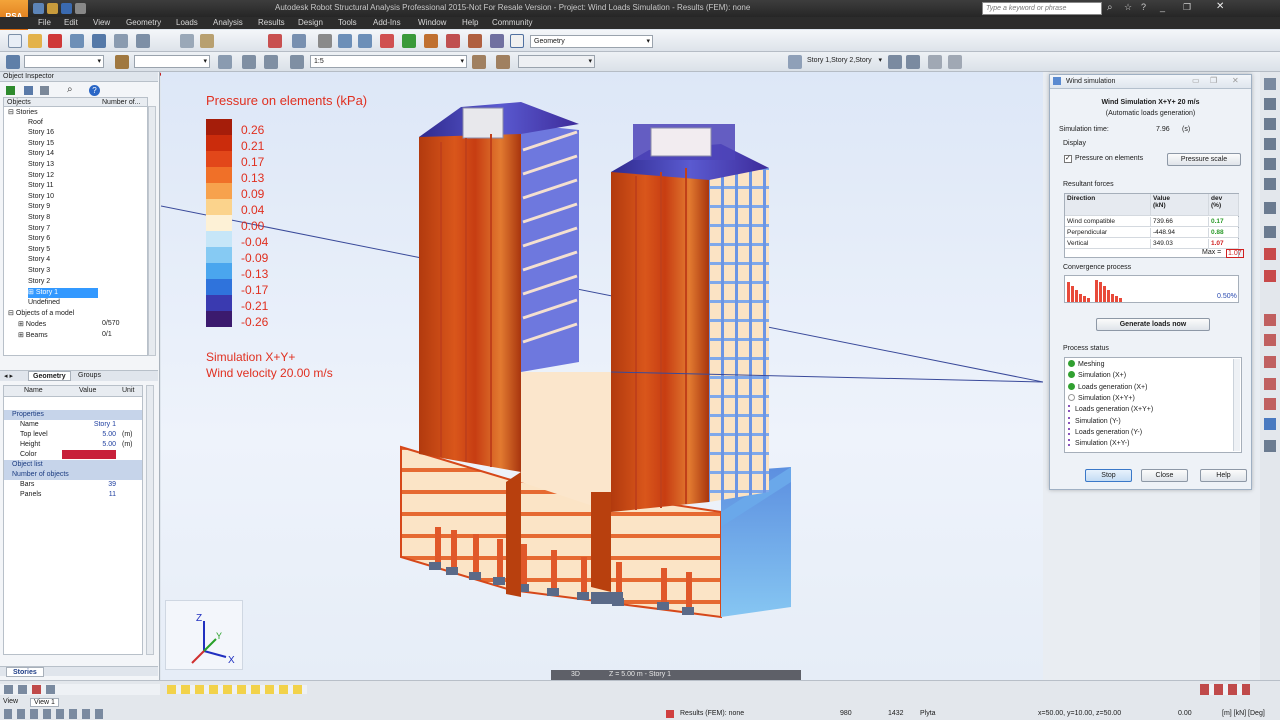 This screenshot has height=720, width=1280. I want to click on view-tool-icon, so click(1270, 84).